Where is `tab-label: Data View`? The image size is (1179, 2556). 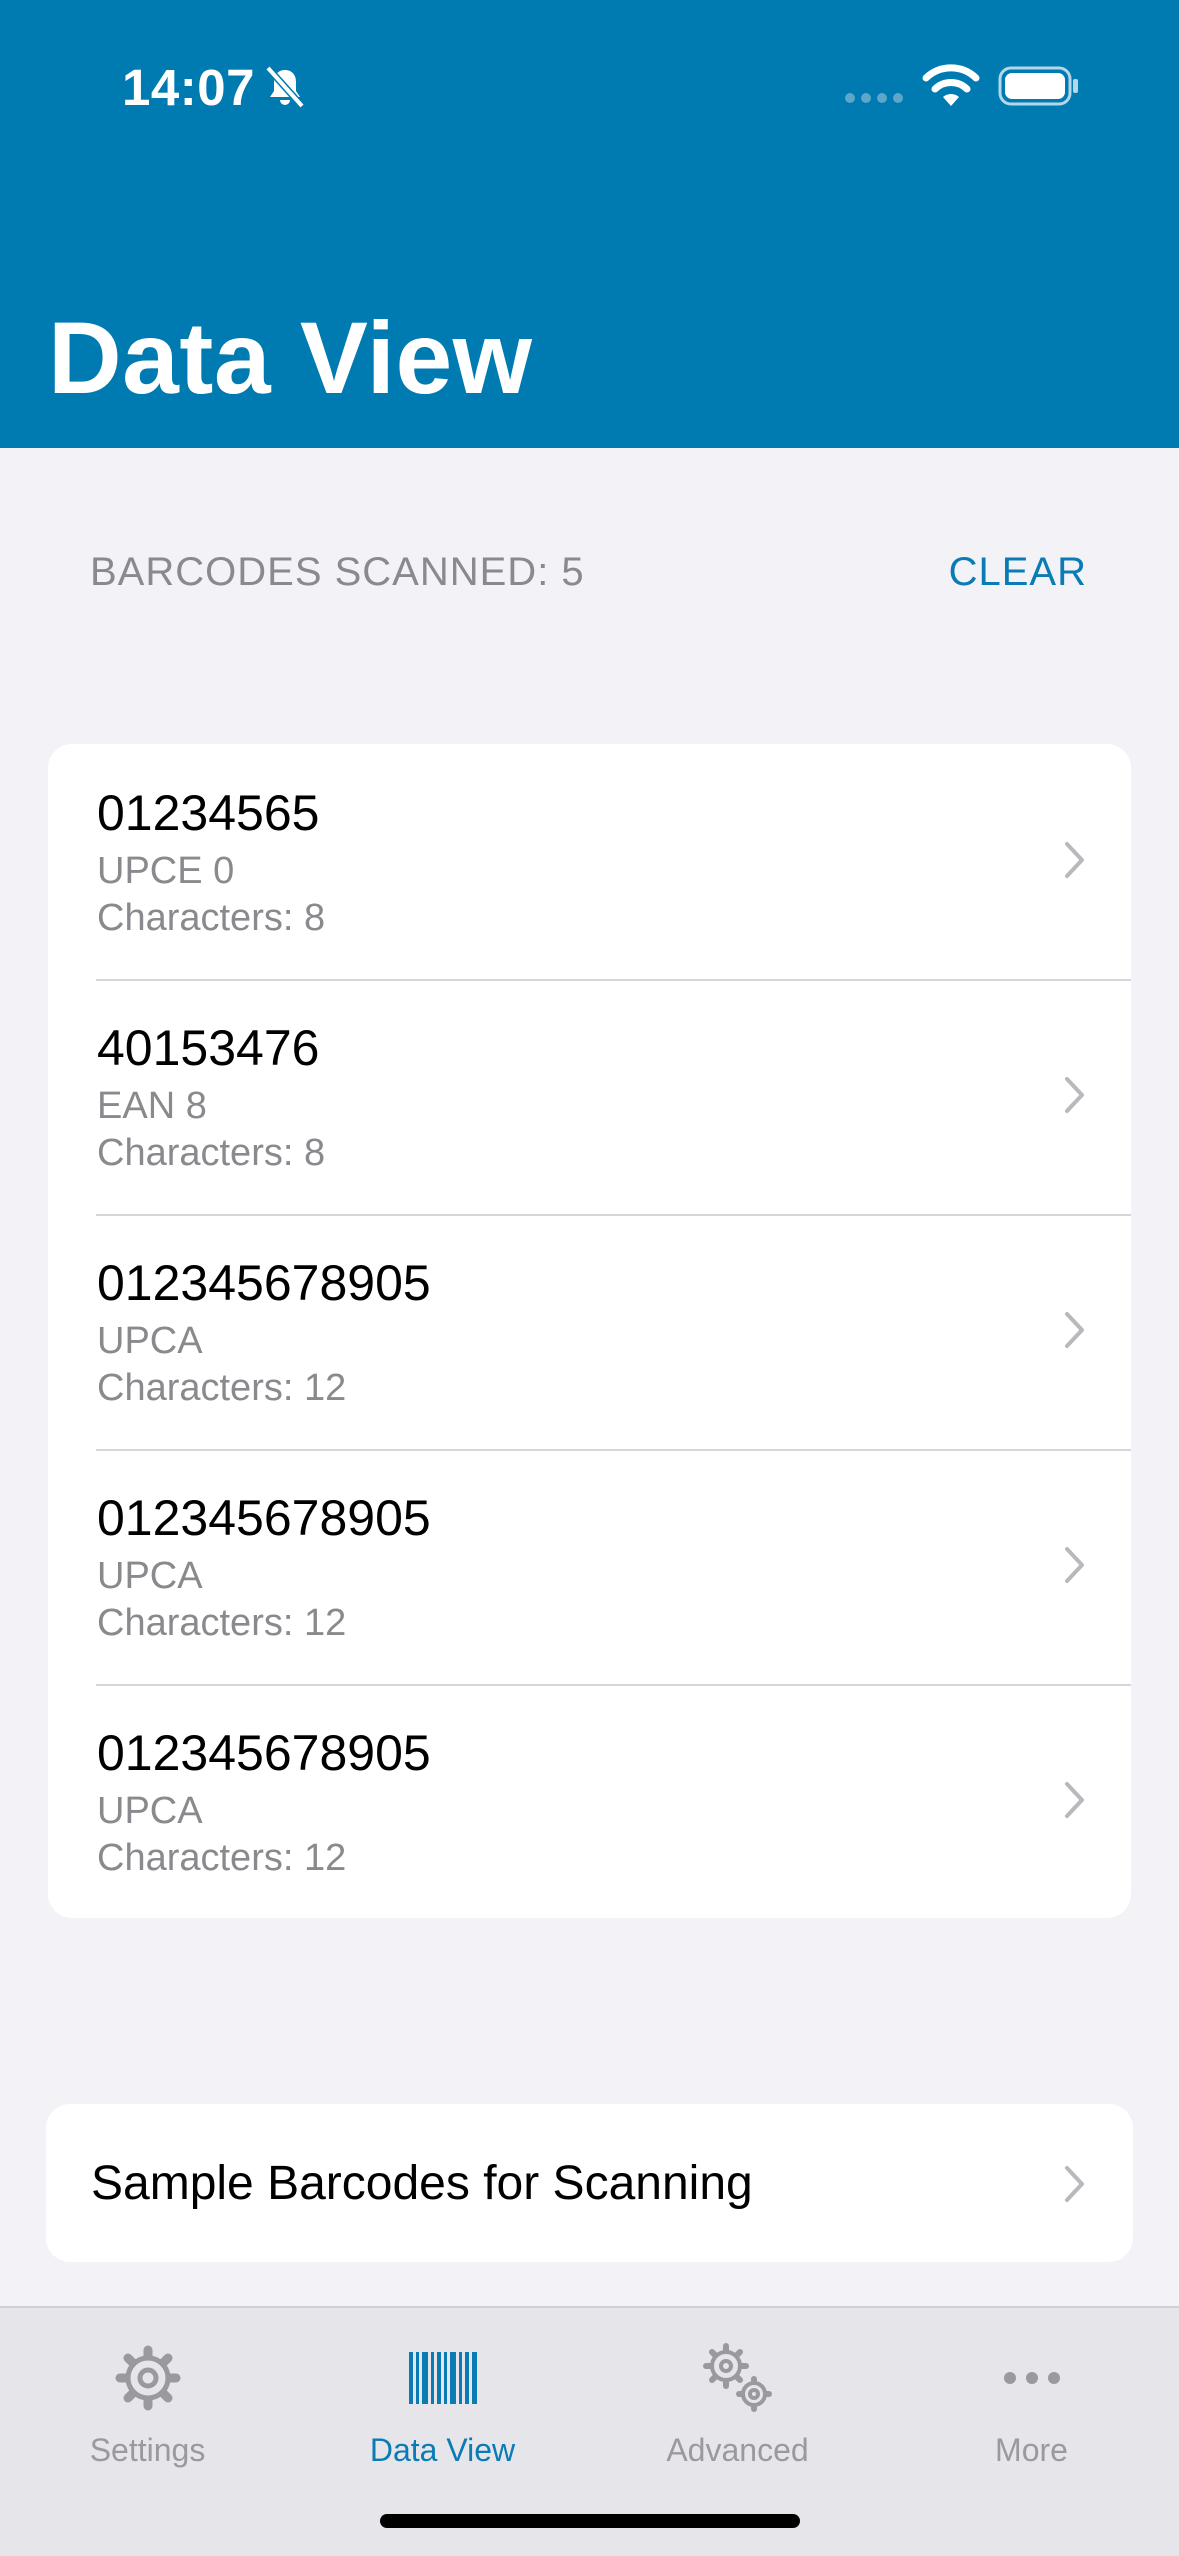 tab-label: Data View is located at coordinates (442, 2450).